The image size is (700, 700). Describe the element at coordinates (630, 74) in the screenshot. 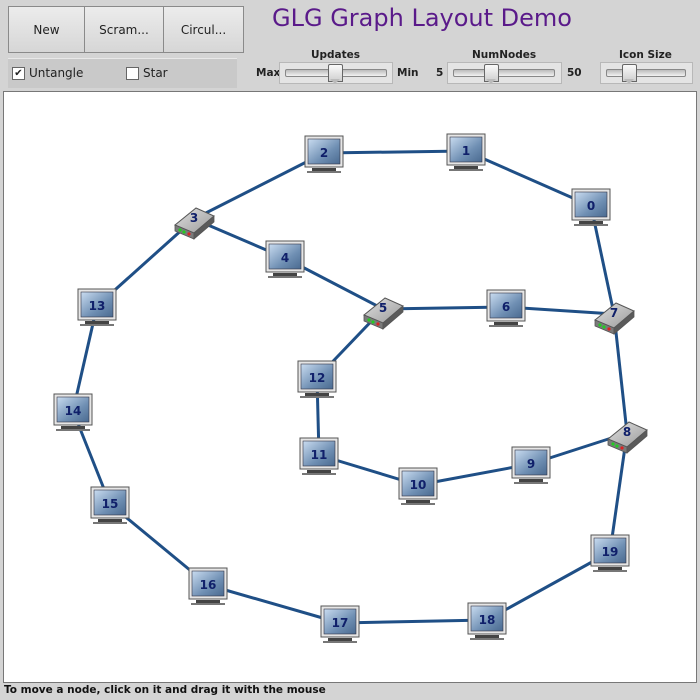

I see `iconsize-slider-thumb` at that location.